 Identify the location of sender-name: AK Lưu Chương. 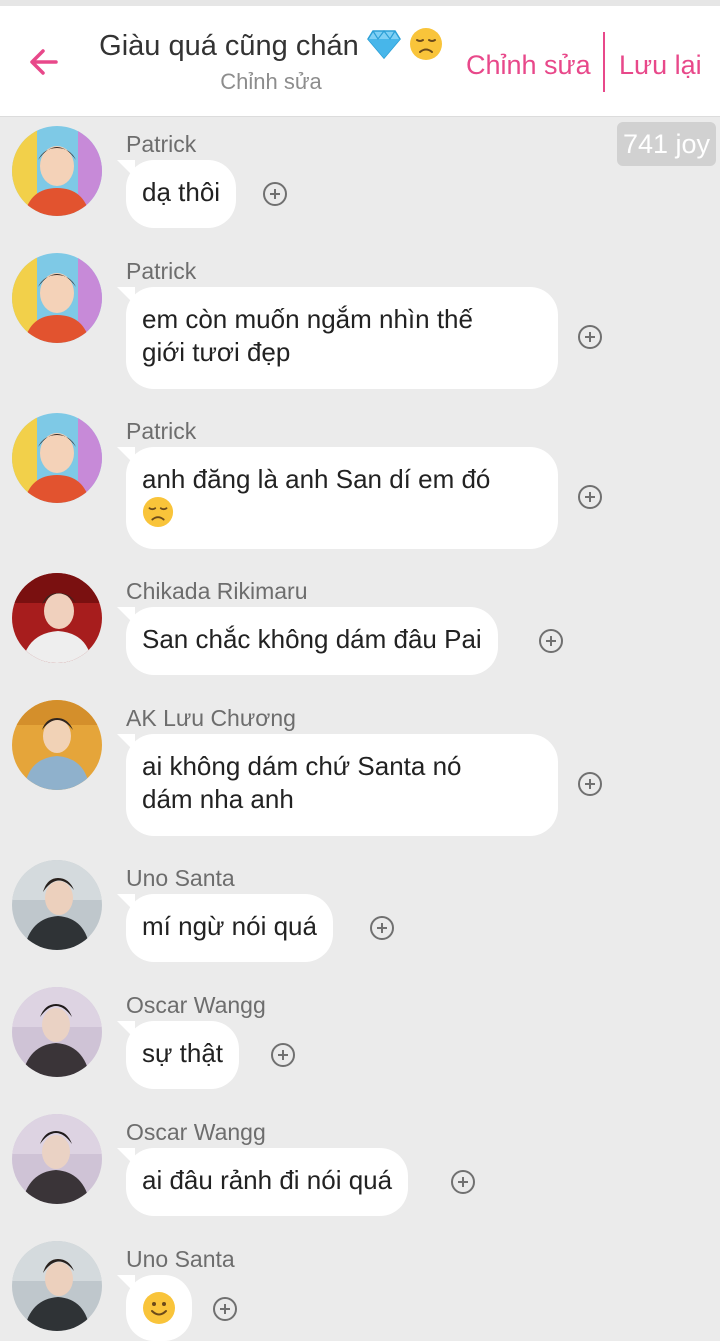
(211, 718).